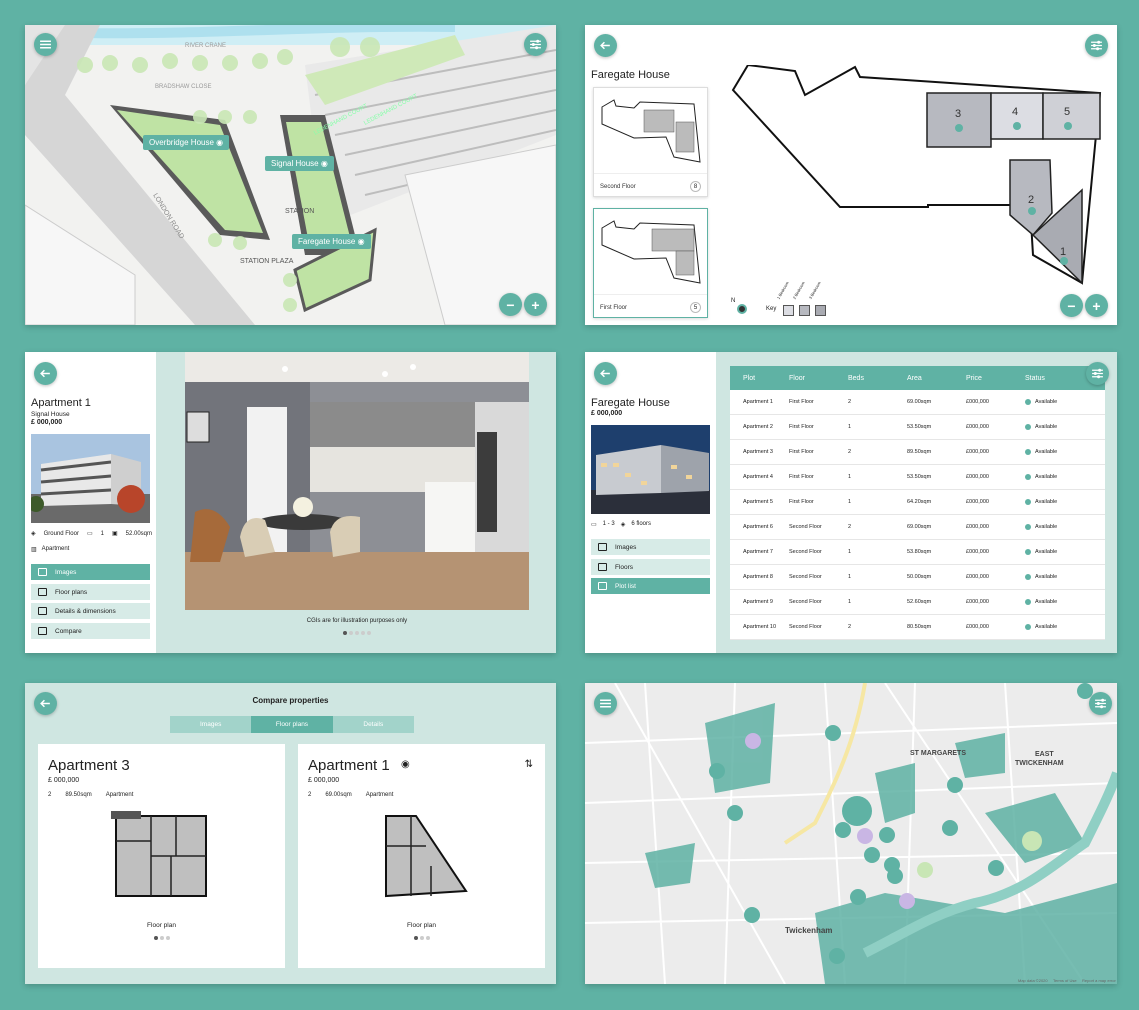 The height and width of the screenshot is (1010, 1139). I want to click on building-icon: ▥, so click(34, 550).